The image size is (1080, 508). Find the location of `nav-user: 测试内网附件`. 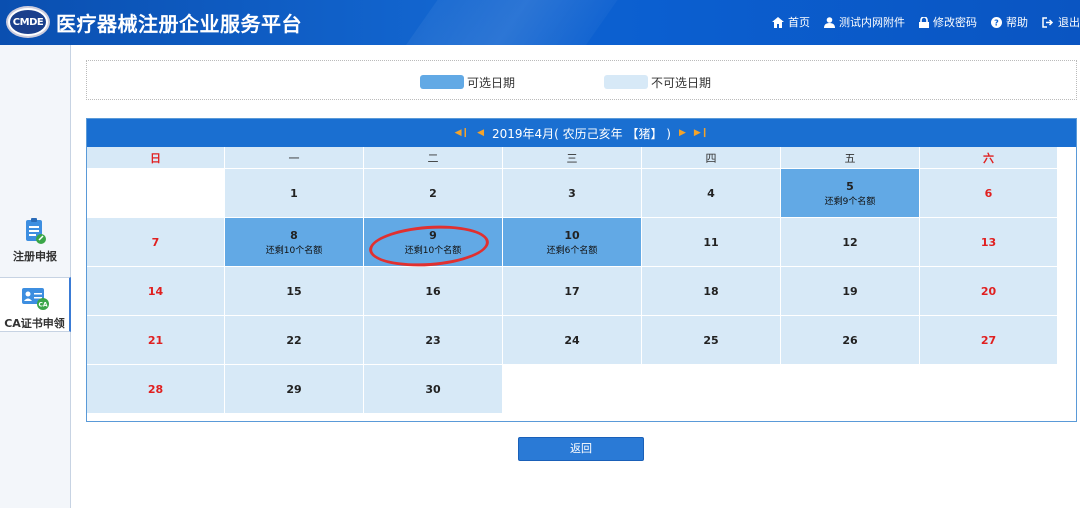

nav-user: 测试内网附件 is located at coordinates (864, 22).